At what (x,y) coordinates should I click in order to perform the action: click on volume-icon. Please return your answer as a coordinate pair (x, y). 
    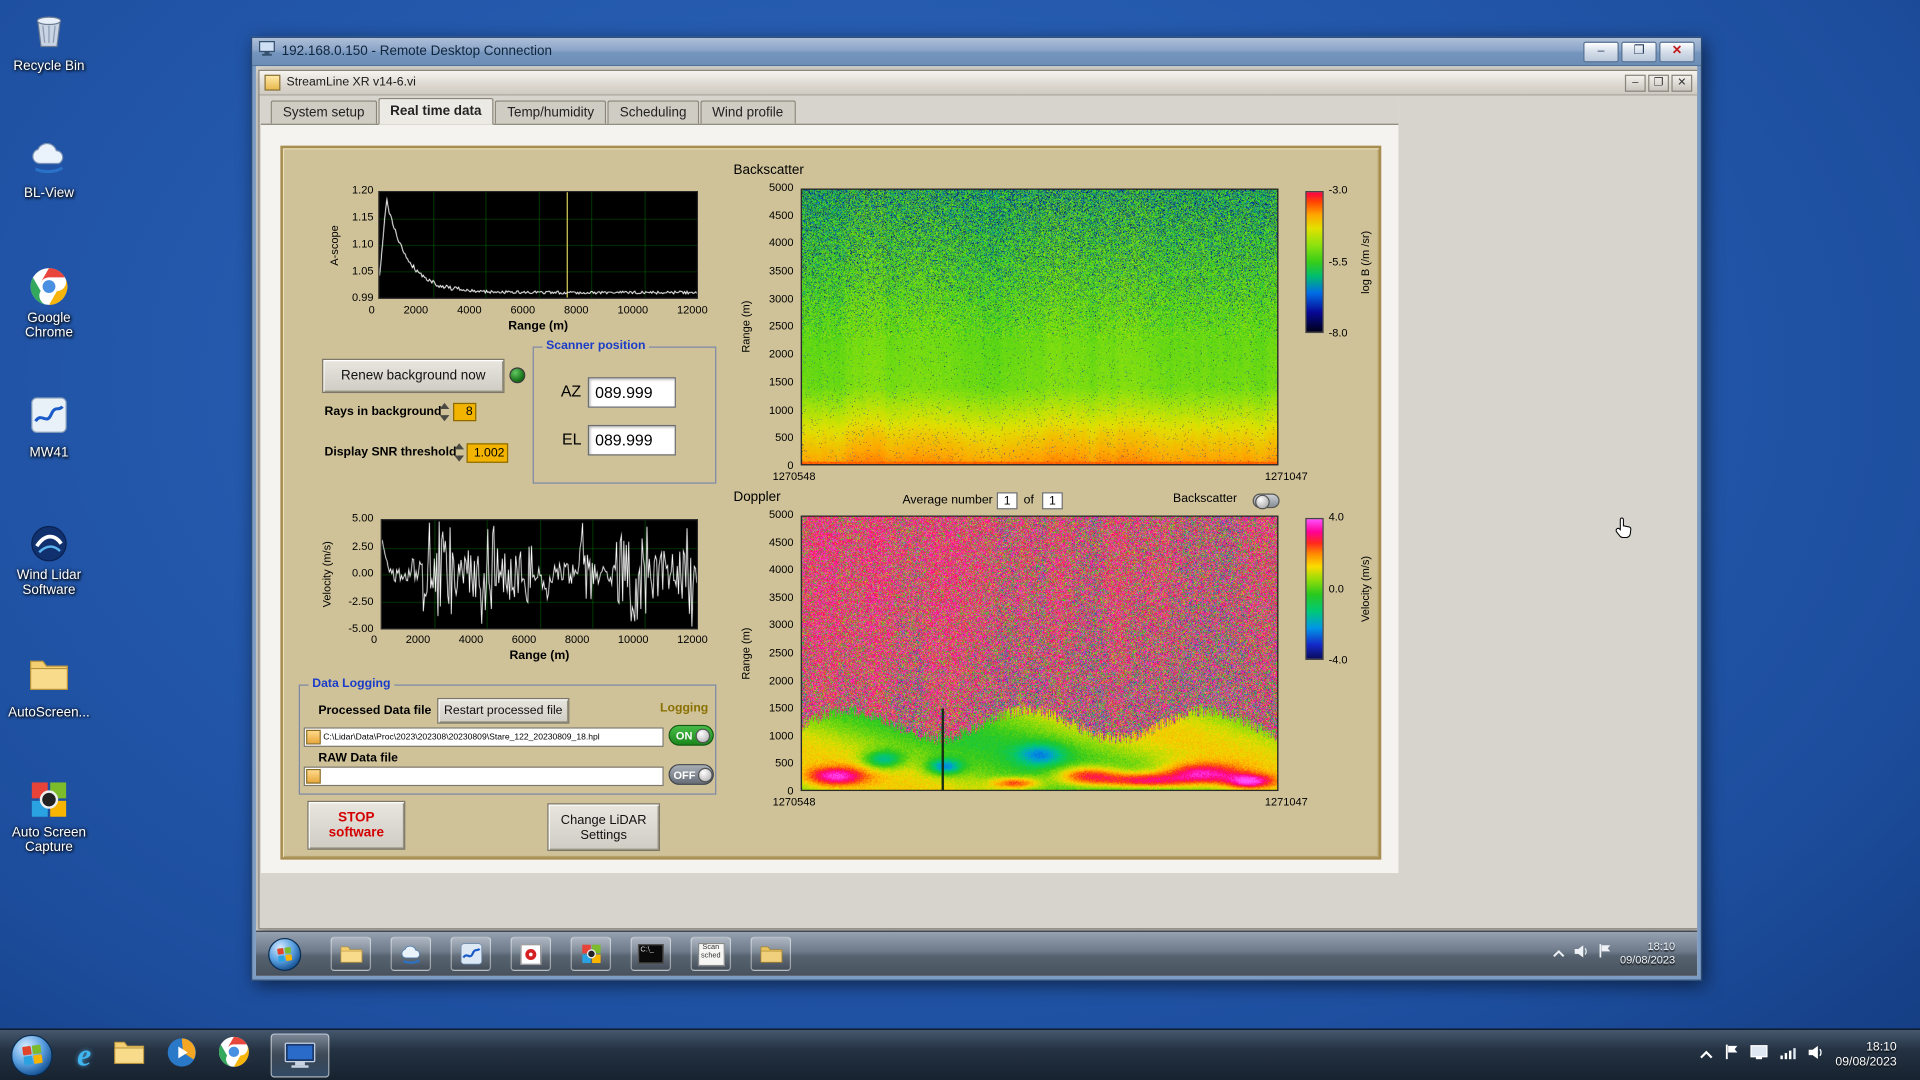
    Looking at the image, I should click on (1815, 1055).